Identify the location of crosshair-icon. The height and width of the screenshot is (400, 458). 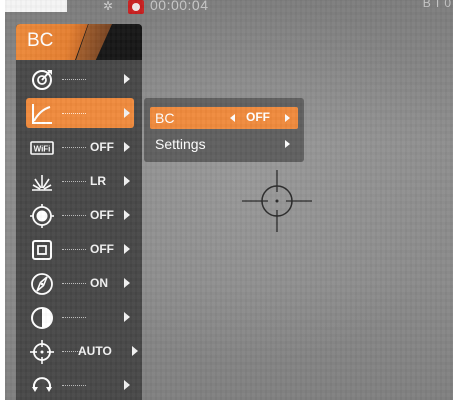
(42, 352).